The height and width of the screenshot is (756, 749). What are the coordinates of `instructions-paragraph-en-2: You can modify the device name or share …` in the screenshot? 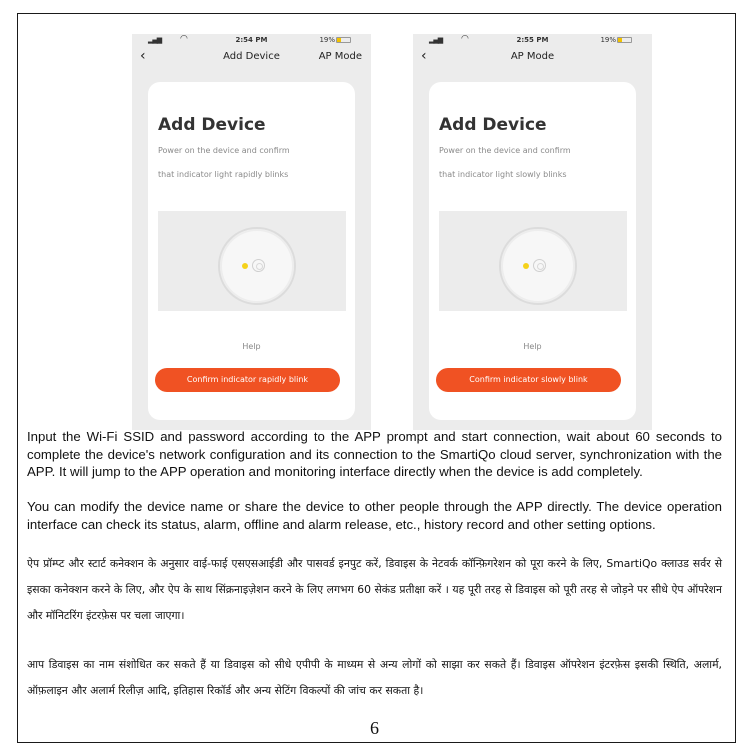 It's located at (374, 515).